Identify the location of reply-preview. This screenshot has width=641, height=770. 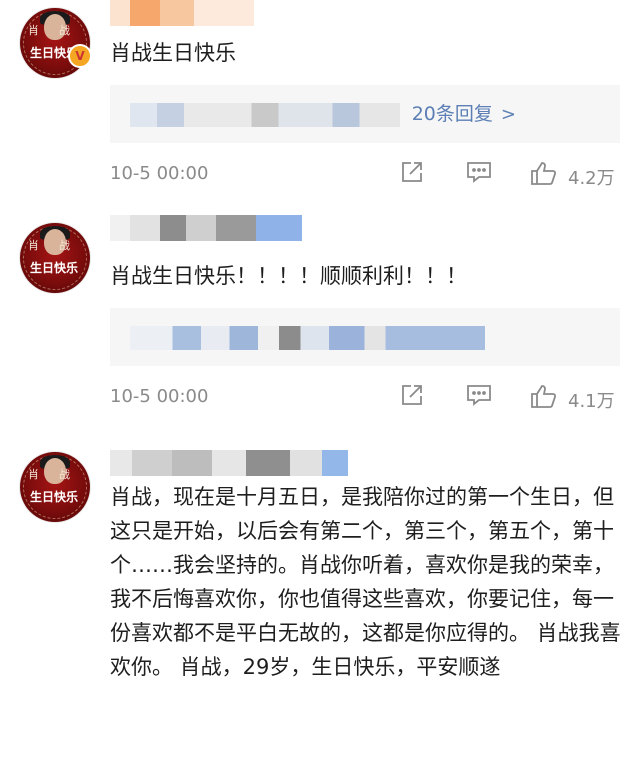
(365, 337).